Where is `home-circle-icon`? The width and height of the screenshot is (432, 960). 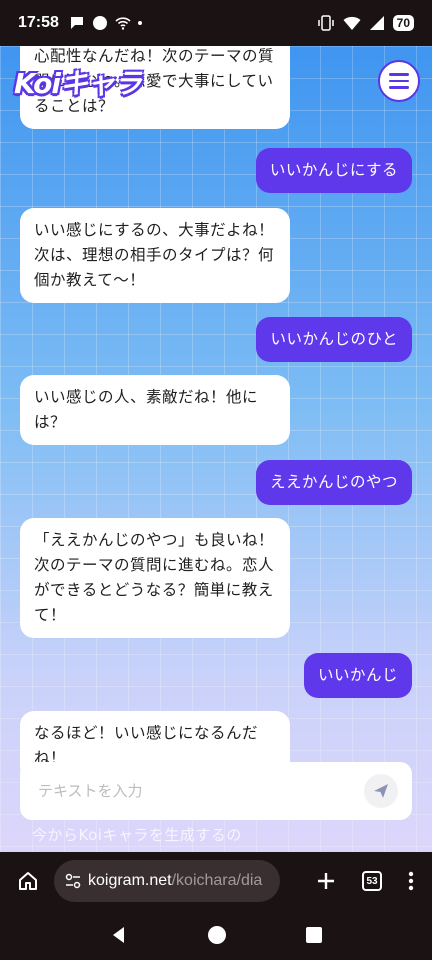 home-circle-icon is located at coordinates (217, 935).